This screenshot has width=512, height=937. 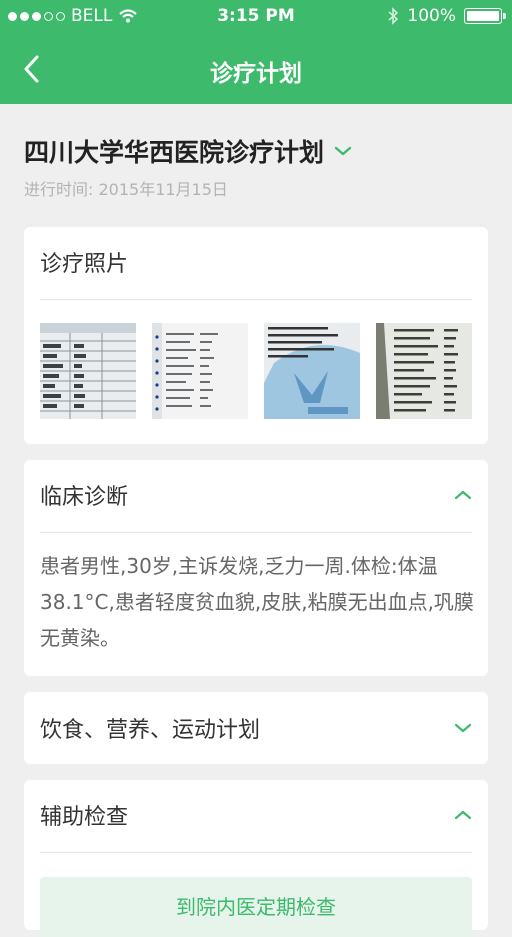 What do you see at coordinates (174, 152) in the screenshot?
I see `plan-title: 四川大学华西医院诊疗计划` at bounding box center [174, 152].